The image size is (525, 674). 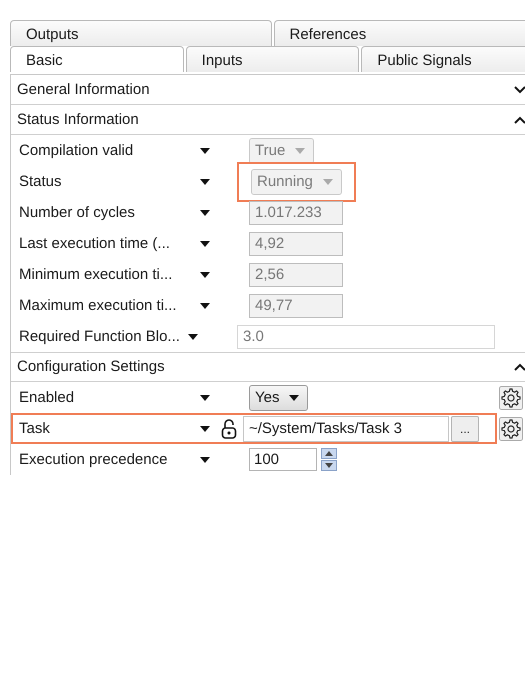 I want to click on property-label: Number of cycles, so click(x=77, y=212).